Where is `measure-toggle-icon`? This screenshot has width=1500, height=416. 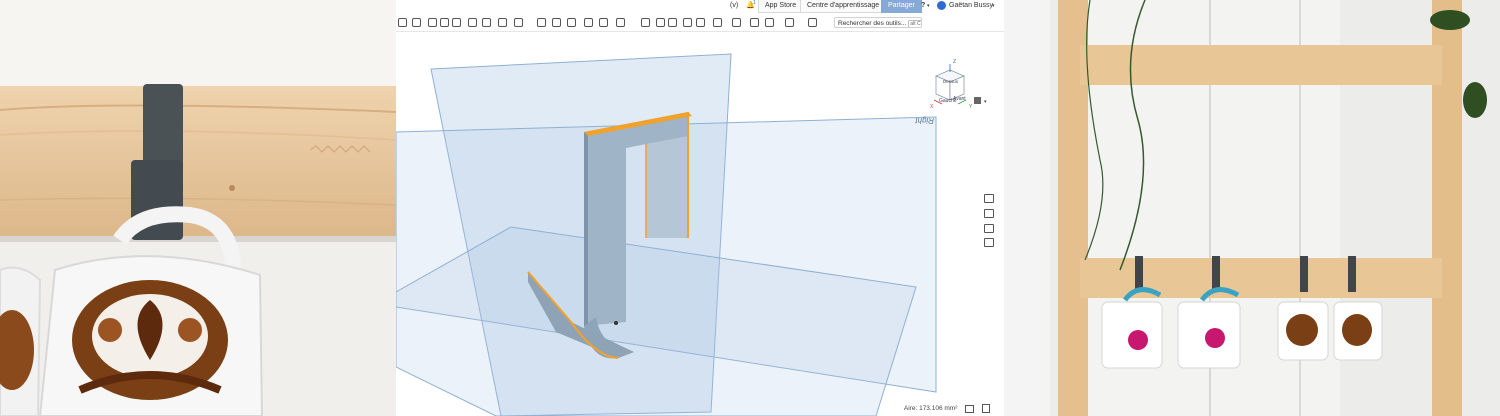 measure-toggle-icon is located at coordinates (970, 408).